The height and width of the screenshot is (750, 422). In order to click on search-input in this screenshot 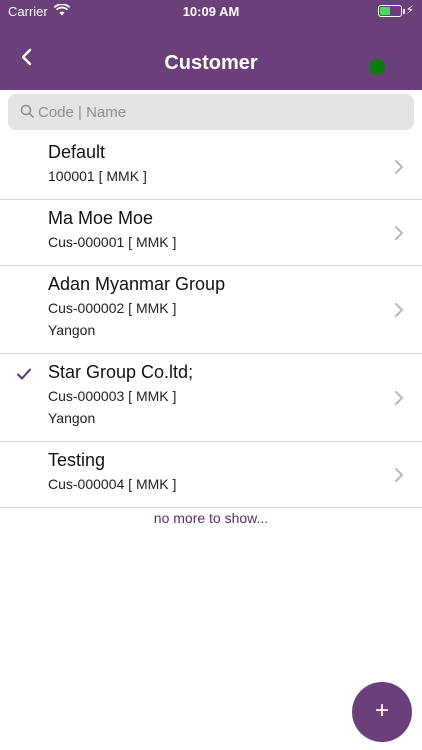, I will do `click(218, 112)`.